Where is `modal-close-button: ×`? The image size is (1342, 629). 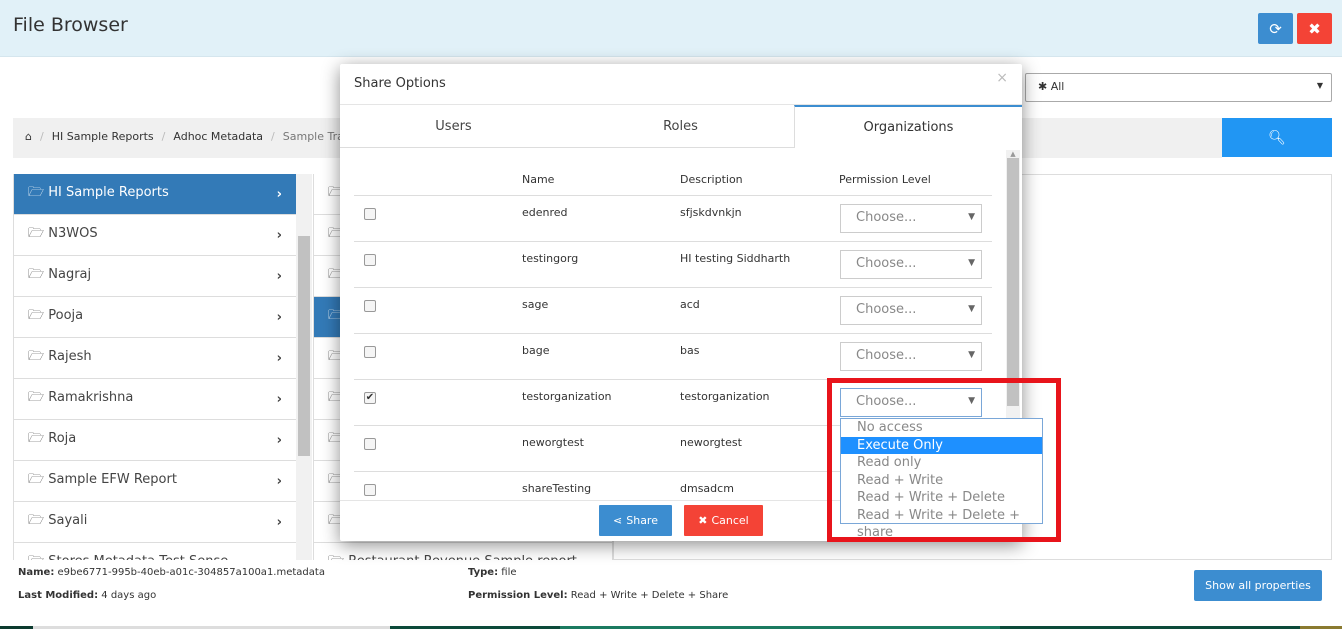
modal-close-button: × is located at coordinates (1002, 78).